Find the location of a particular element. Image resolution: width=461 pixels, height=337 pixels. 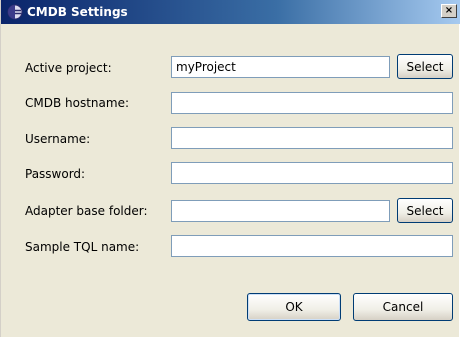

eclipse-app-icon is located at coordinates (15, 12).